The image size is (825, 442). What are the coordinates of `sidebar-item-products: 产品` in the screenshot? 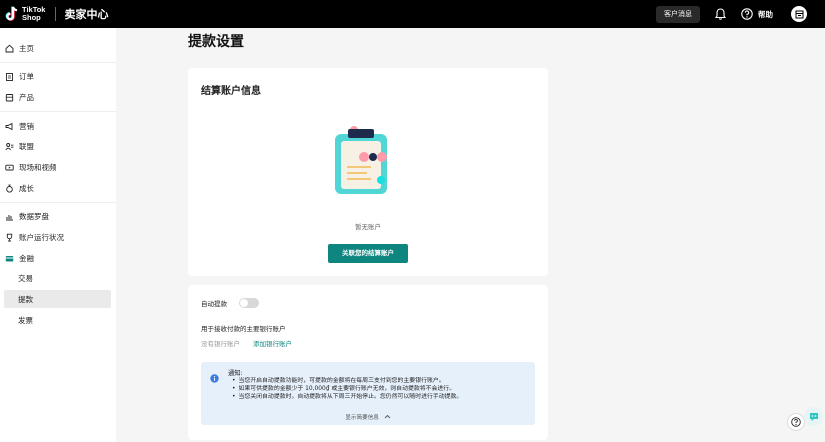 It's located at (58, 97).